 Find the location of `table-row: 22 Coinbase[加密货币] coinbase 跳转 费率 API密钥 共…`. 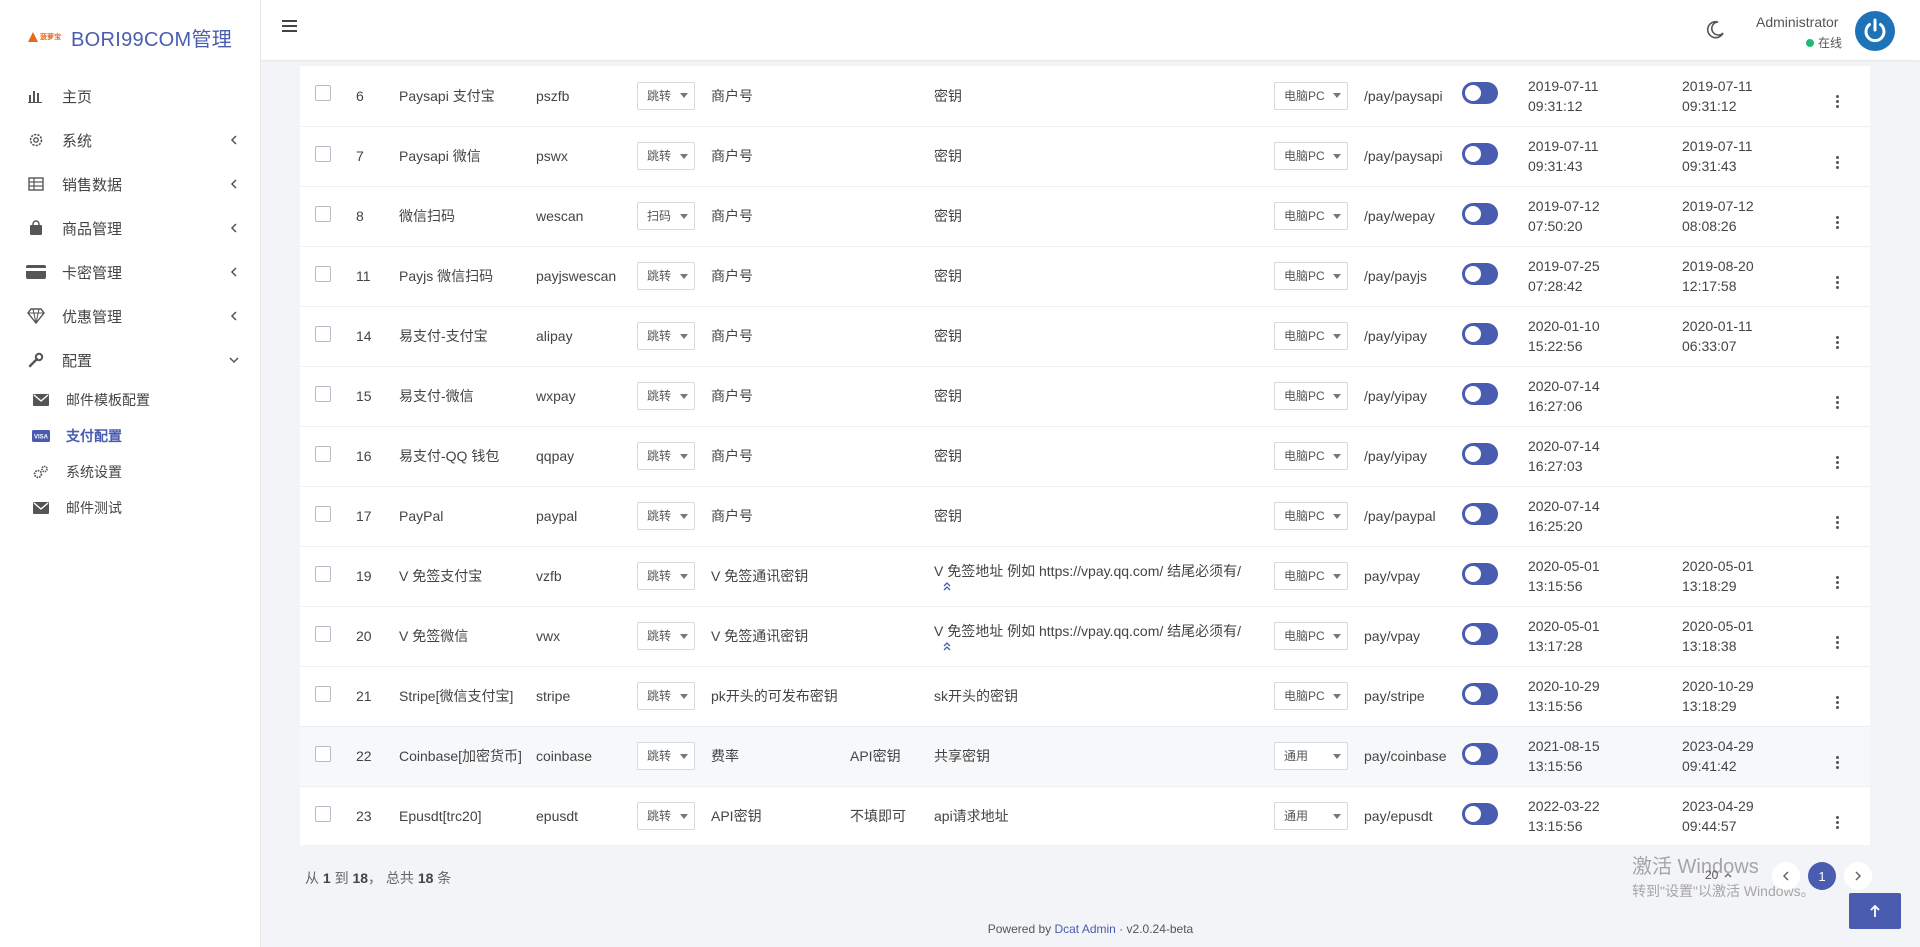

table-row: 22 Coinbase[加密货币] coinbase 跳转 费率 API密钥 共… is located at coordinates (1085, 756).